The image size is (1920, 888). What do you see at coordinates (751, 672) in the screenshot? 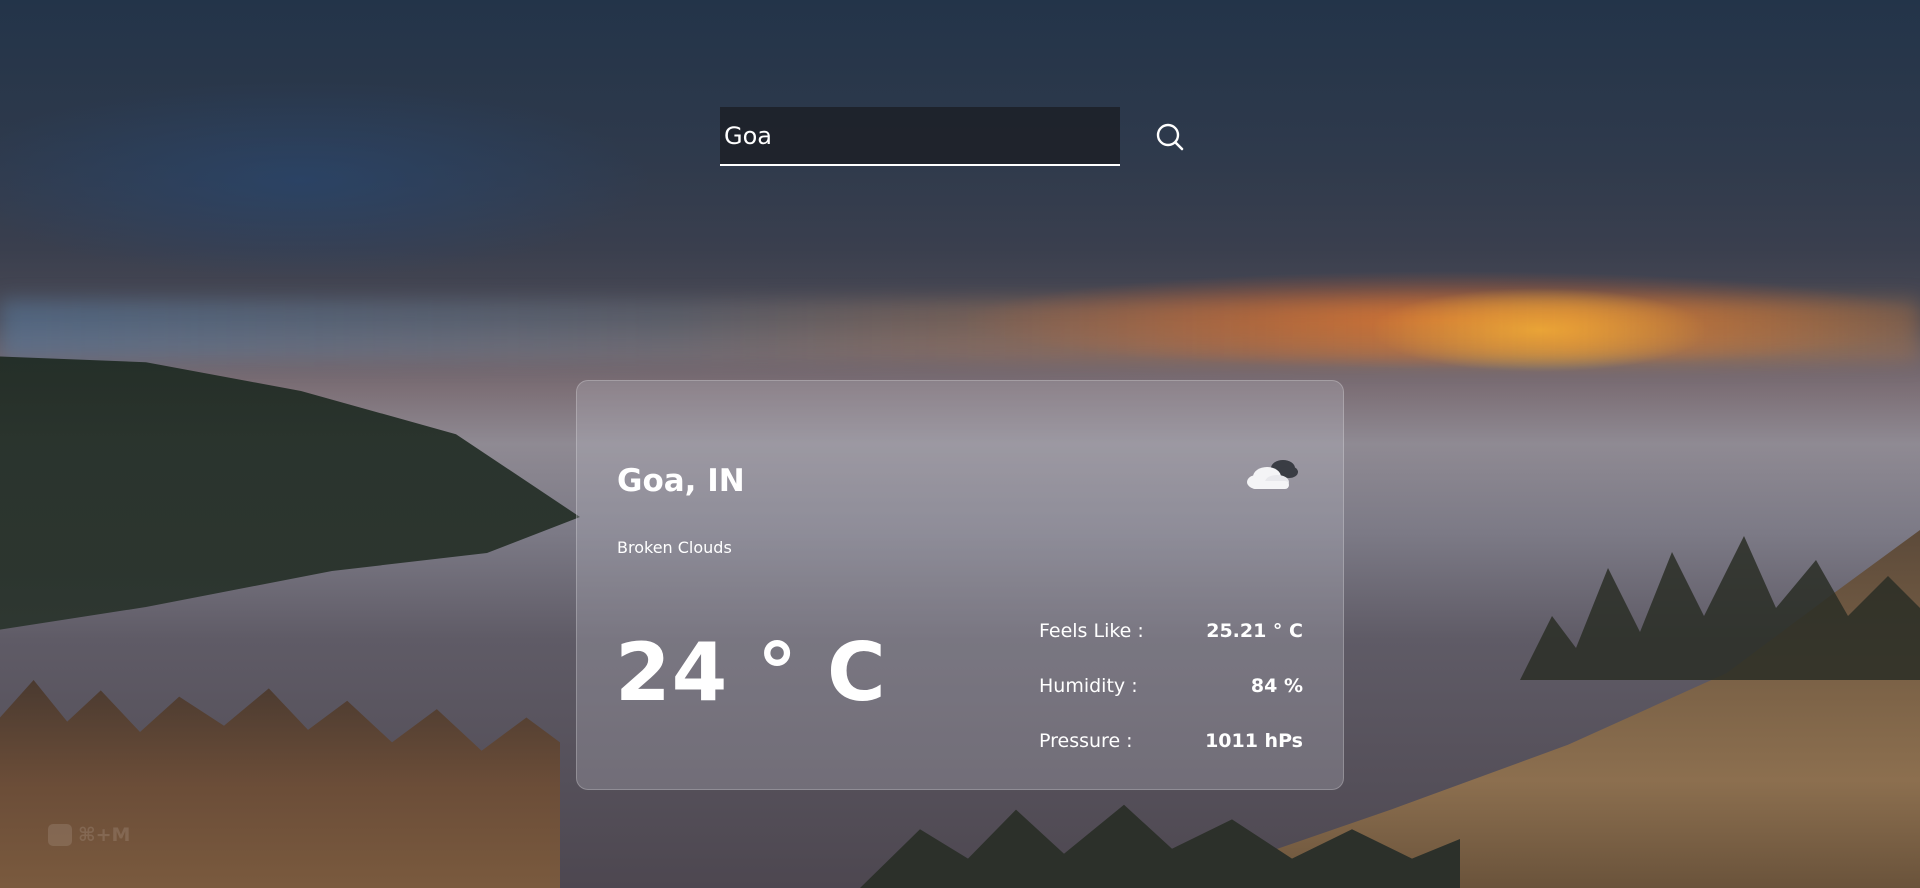
I see `temperature: 24 ° C` at bounding box center [751, 672].